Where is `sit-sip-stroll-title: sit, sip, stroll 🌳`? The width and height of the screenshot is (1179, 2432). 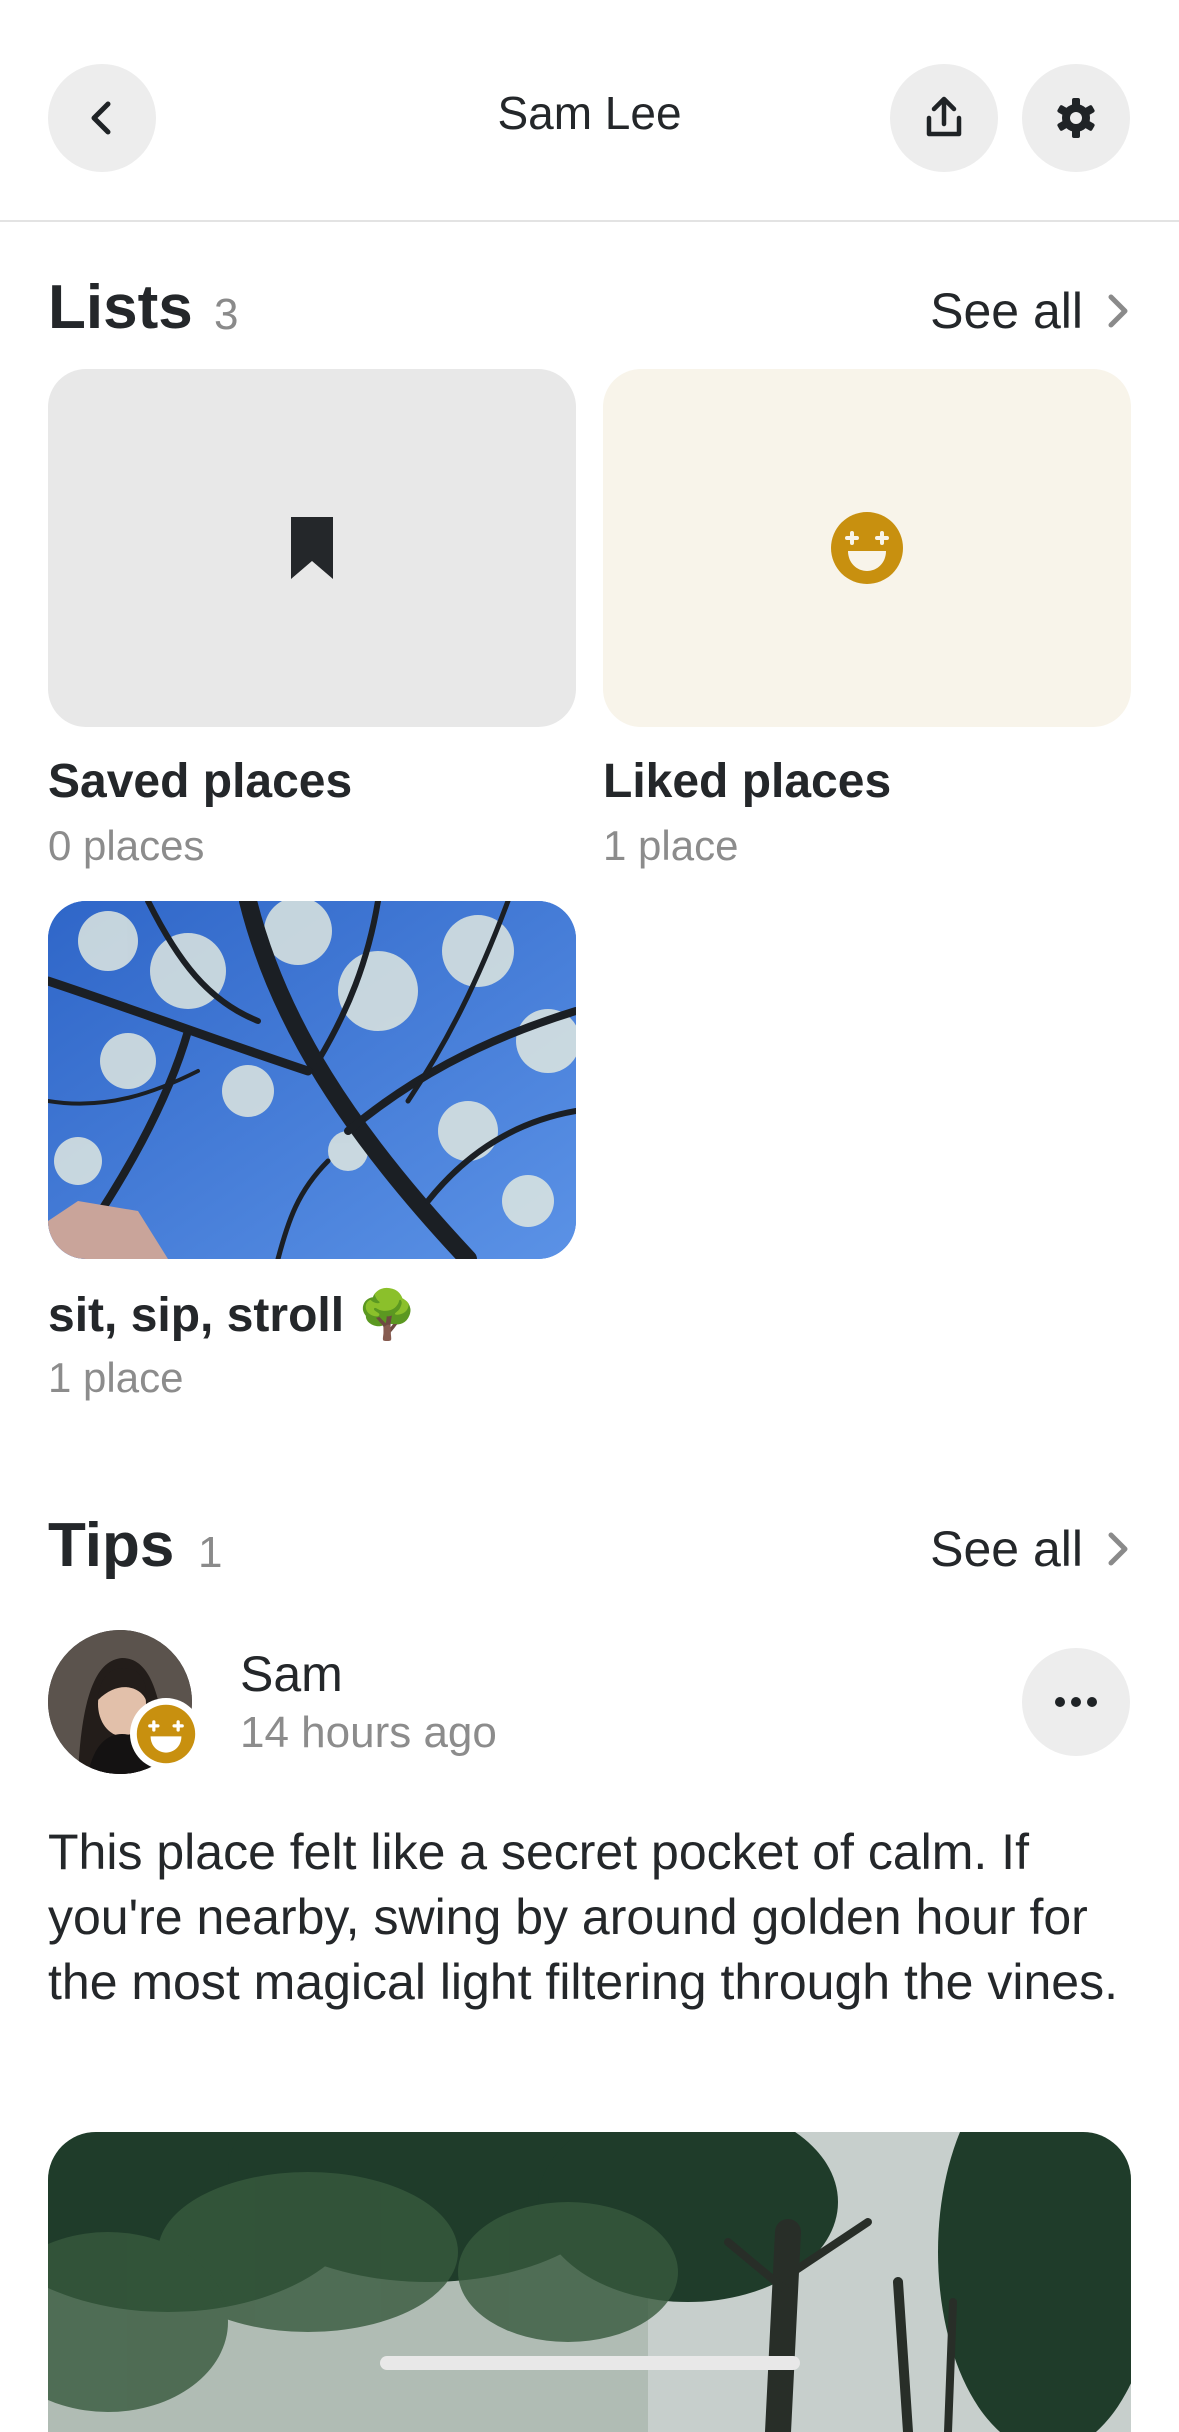
sit-sip-stroll-title: sit, sip, stroll 🌳 is located at coordinates (233, 1315).